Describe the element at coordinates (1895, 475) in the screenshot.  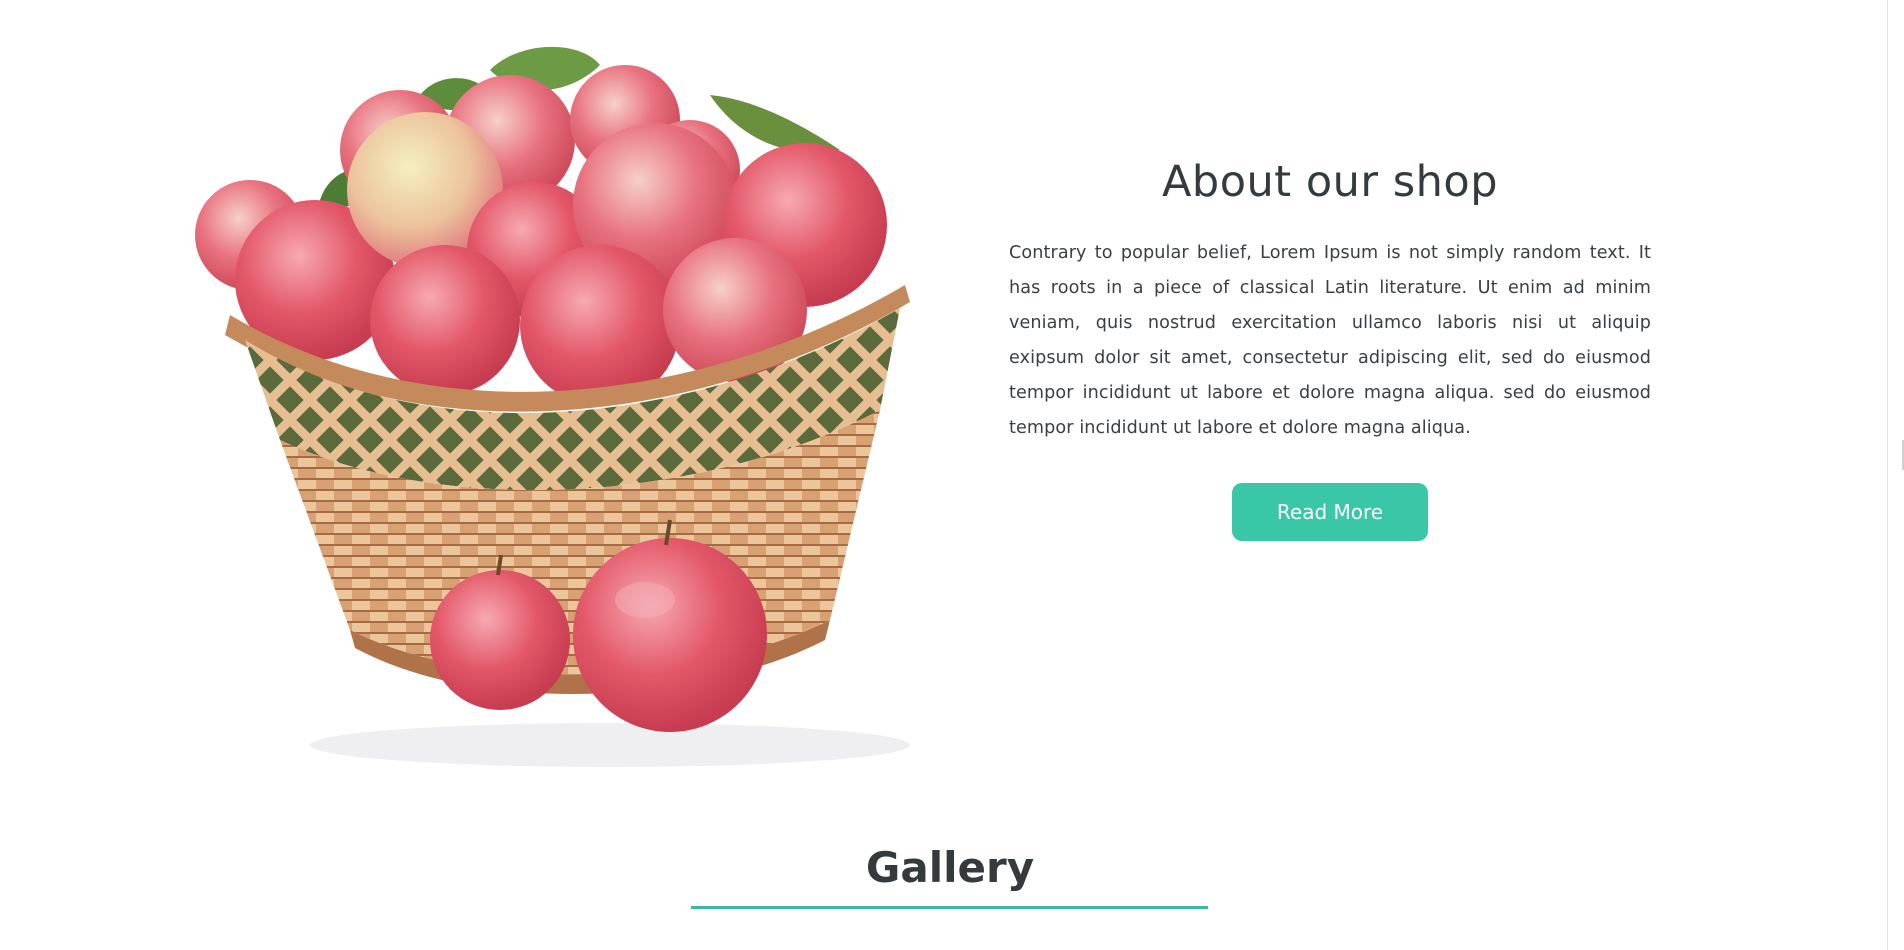
I see `page-scrollbar` at that location.